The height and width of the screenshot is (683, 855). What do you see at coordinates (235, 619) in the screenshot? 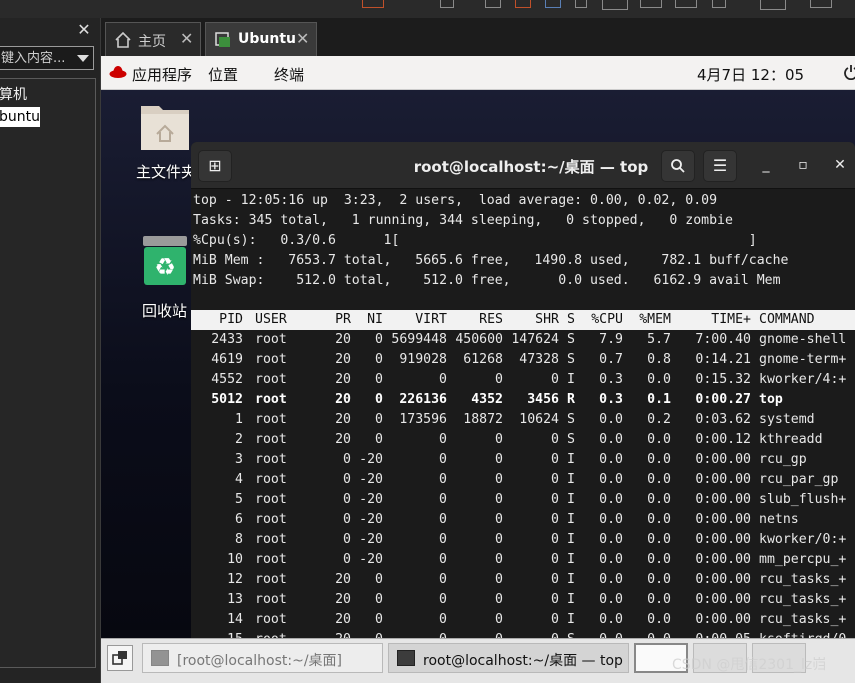
I see `process-cell: 14` at bounding box center [235, 619].